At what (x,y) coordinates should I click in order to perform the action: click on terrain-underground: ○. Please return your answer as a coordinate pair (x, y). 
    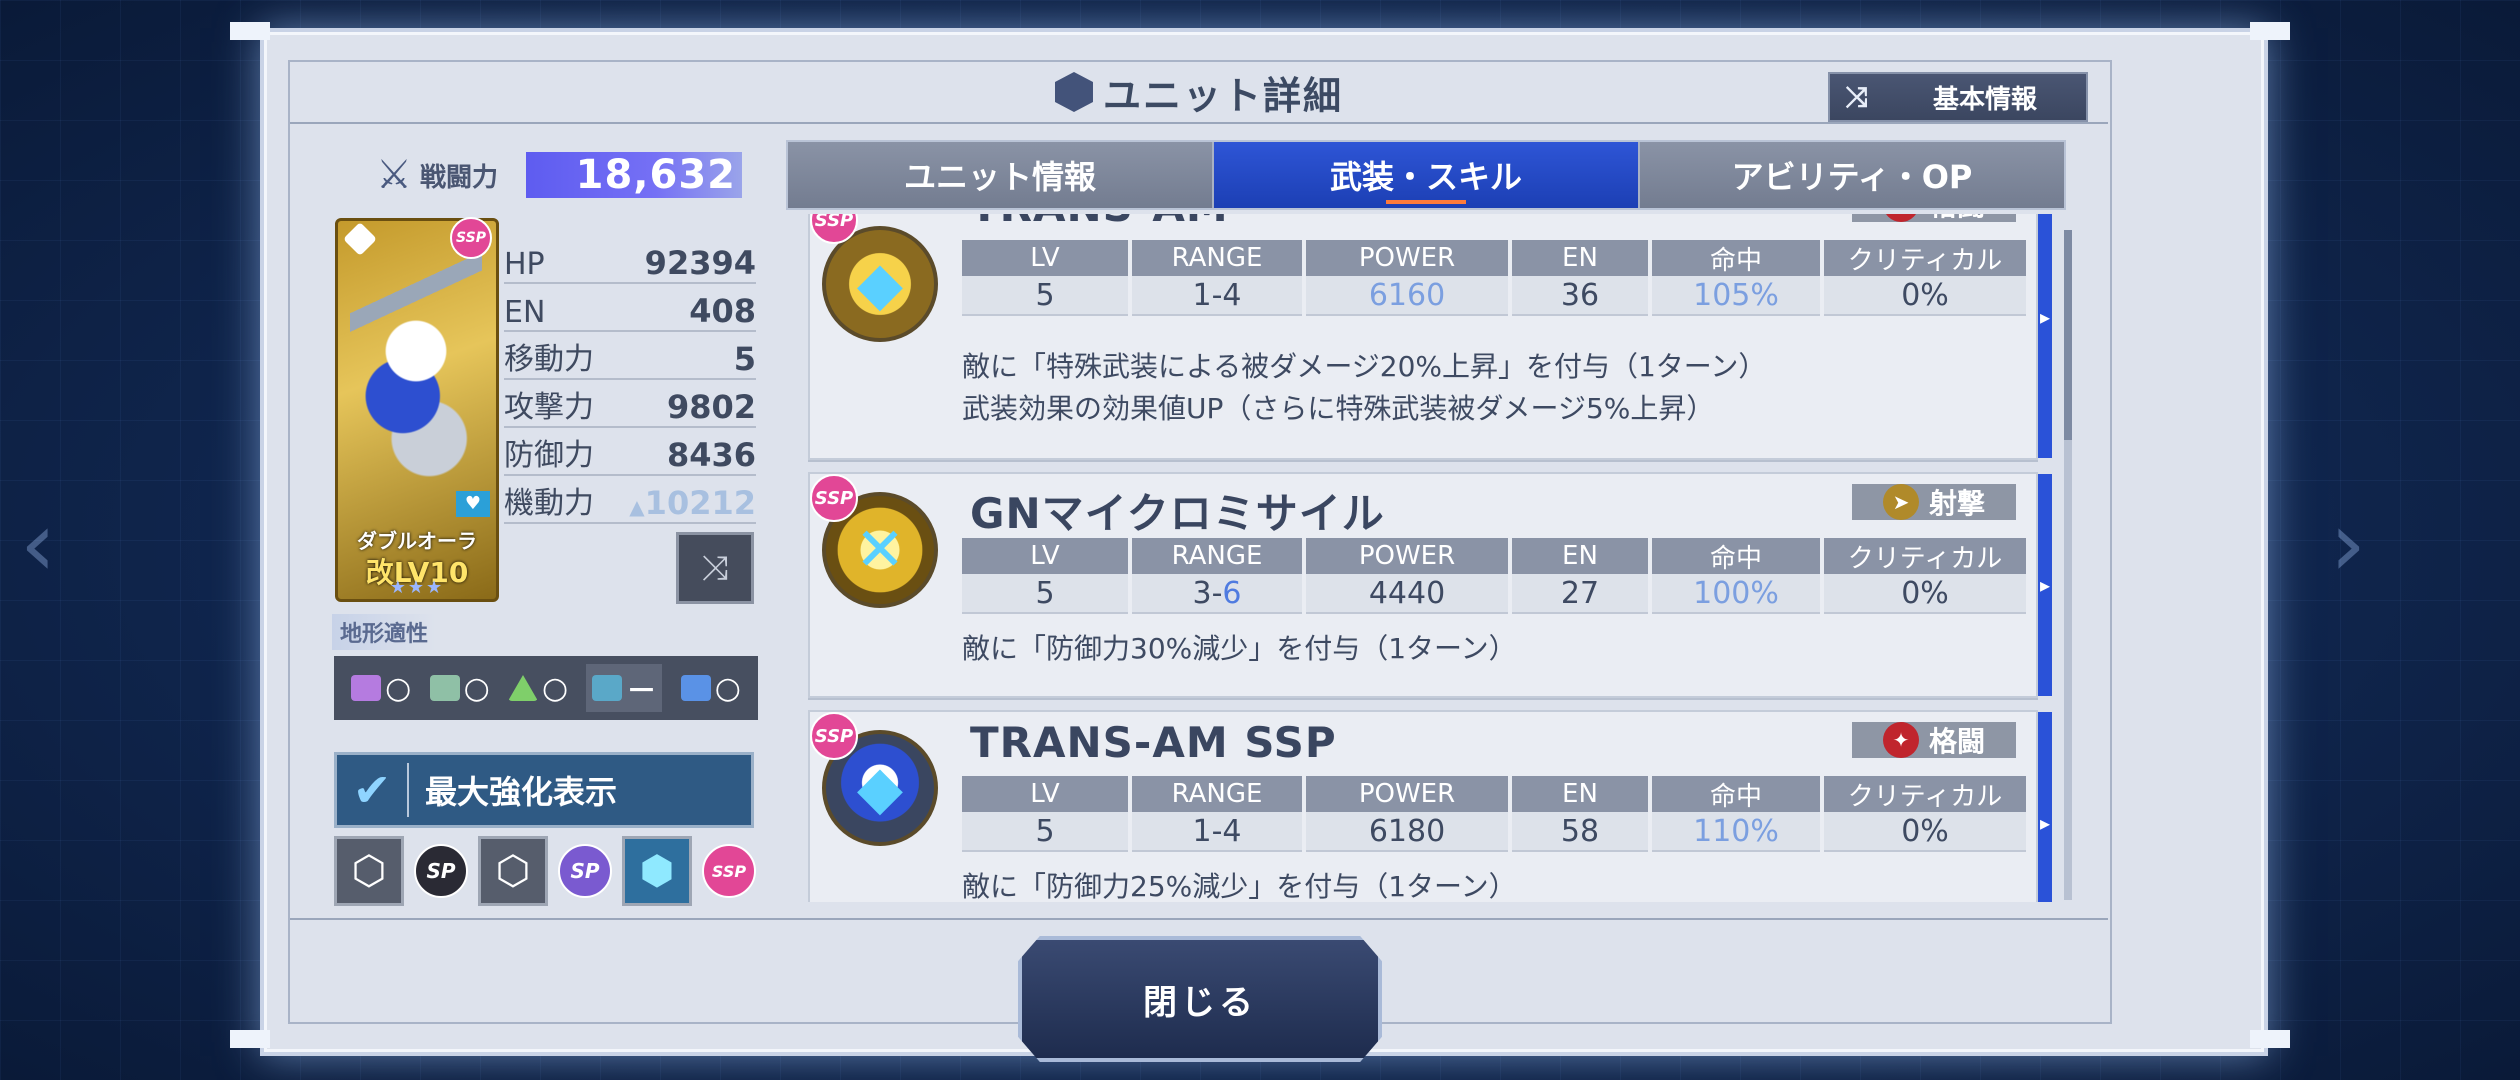
    Looking at the image, I should click on (710, 688).